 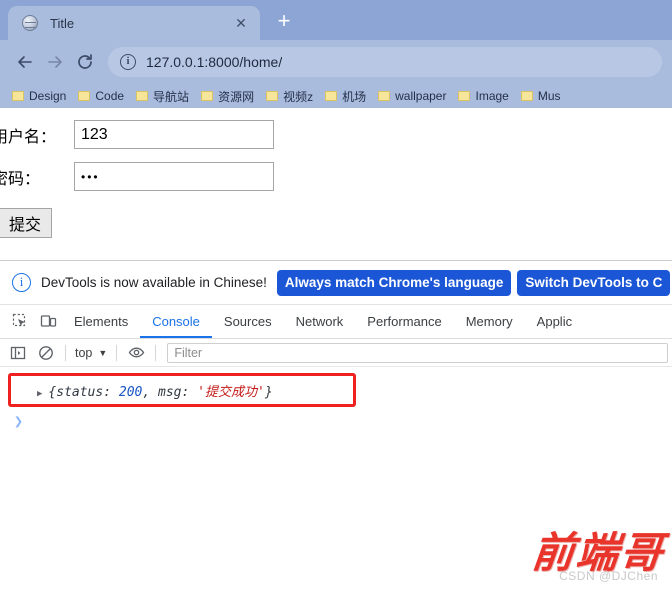 What do you see at coordinates (231, 392) in the screenshot?
I see `msg-value-msg: '提交成功'` at bounding box center [231, 392].